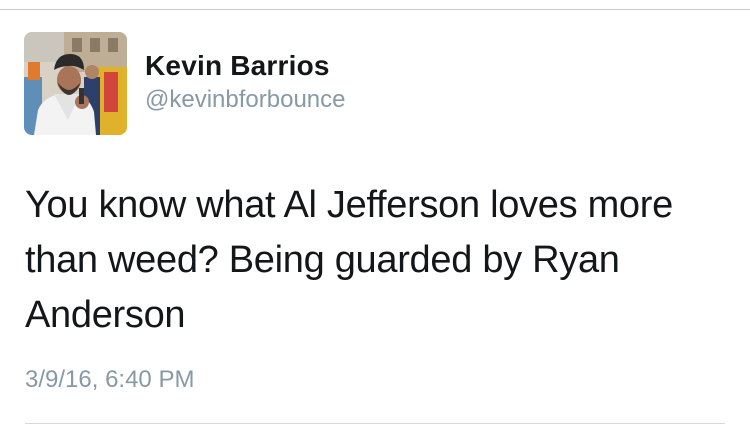 The image size is (750, 436). I want to click on author-display-name: Kevin Barrios, so click(237, 66).